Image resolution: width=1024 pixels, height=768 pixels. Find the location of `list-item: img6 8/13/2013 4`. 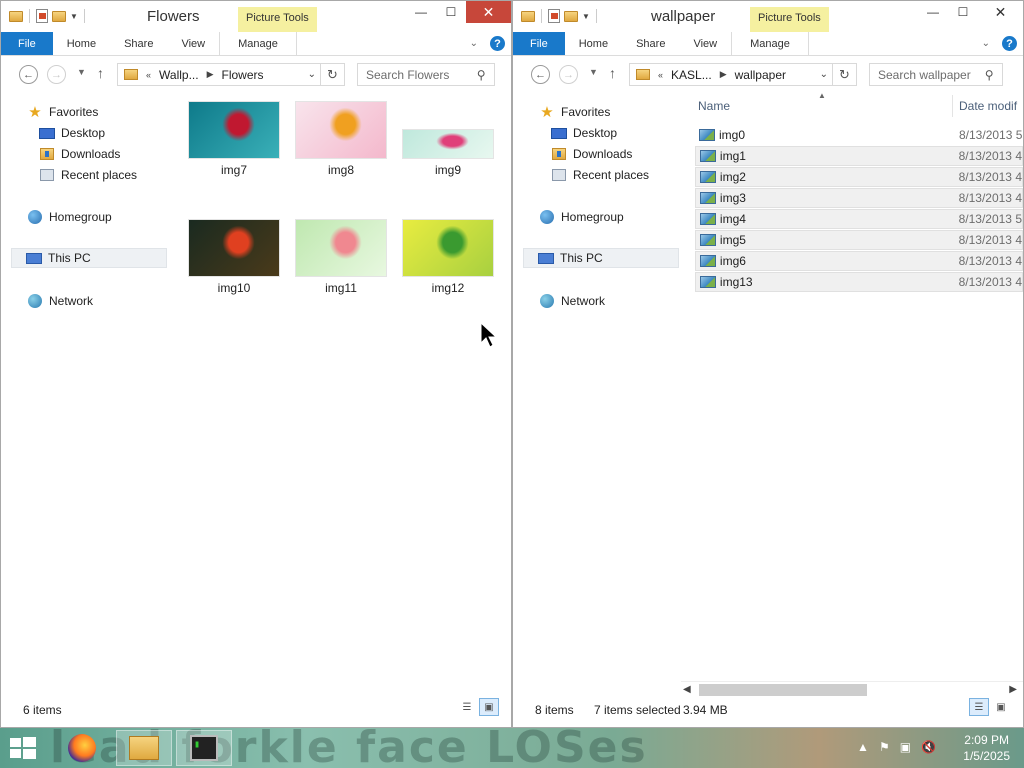

list-item: img6 8/13/2013 4 is located at coordinates (859, 261).